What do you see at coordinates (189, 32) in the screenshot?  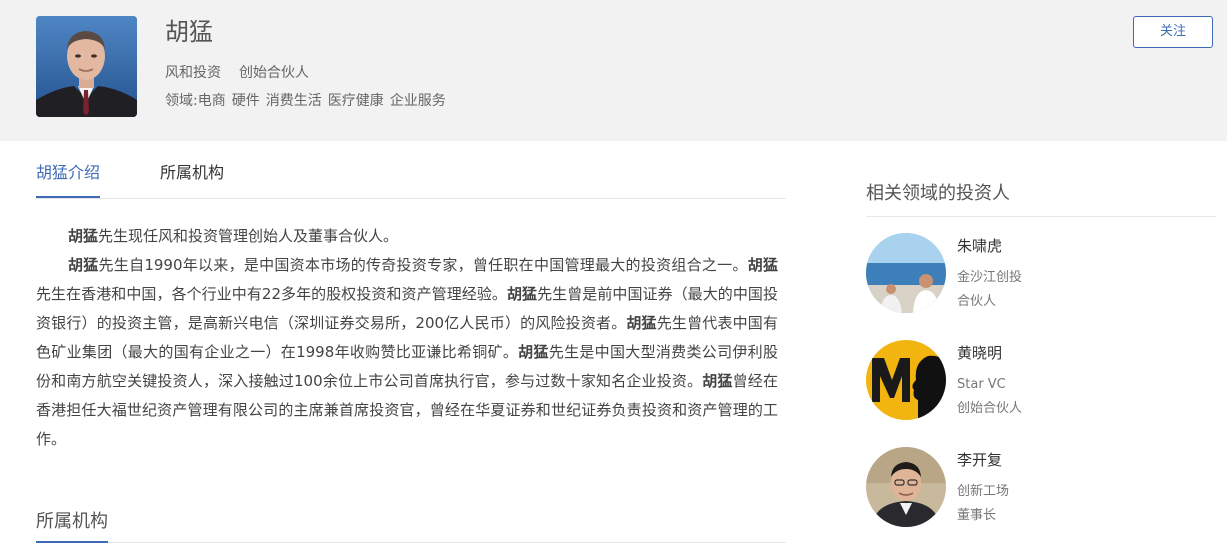 I see `profile-name: 胡猛` at bounding box center [189, 32].